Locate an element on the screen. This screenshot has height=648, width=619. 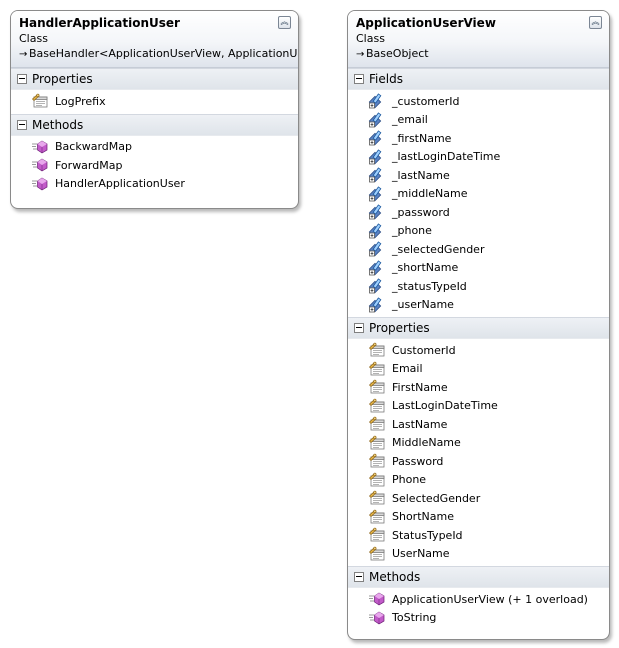
class-header: ApplicationUserView Class → BaseObject ︽ is located at coordinates (478, 39).